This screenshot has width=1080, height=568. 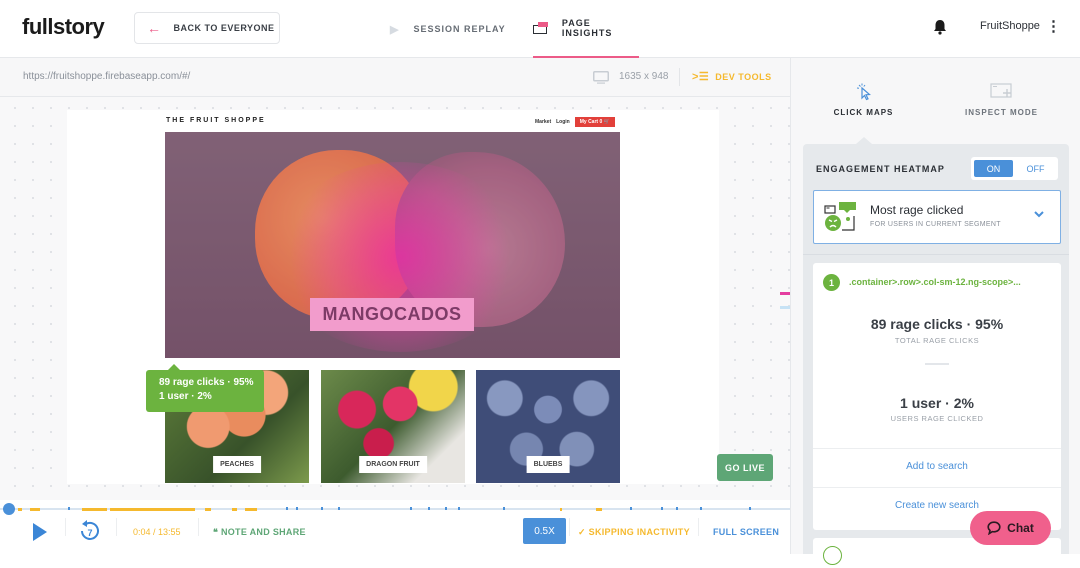 I want to click on create-new-search-link: Create new search, so click(x=937, y=505).